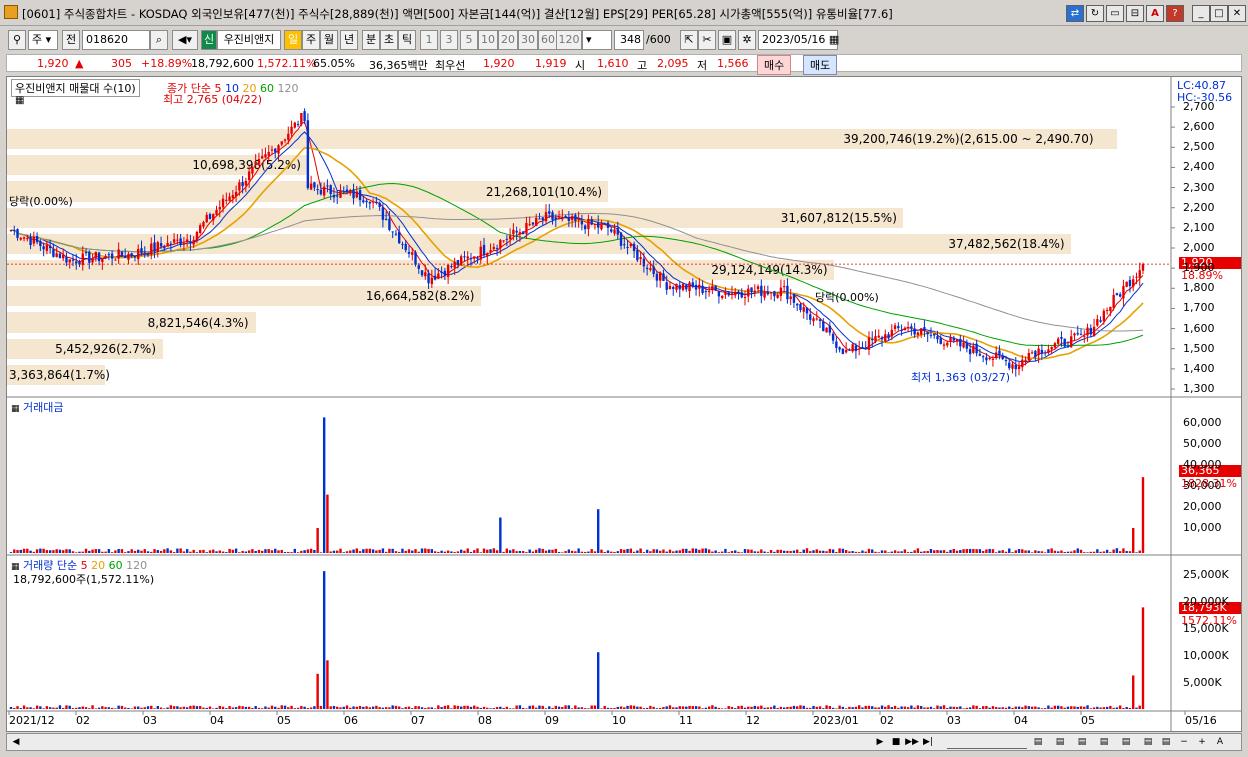  What do you see at coordinates (528, 40) in the screenshot?
I see `interval-30: 30` at bounding box center [528, 40].